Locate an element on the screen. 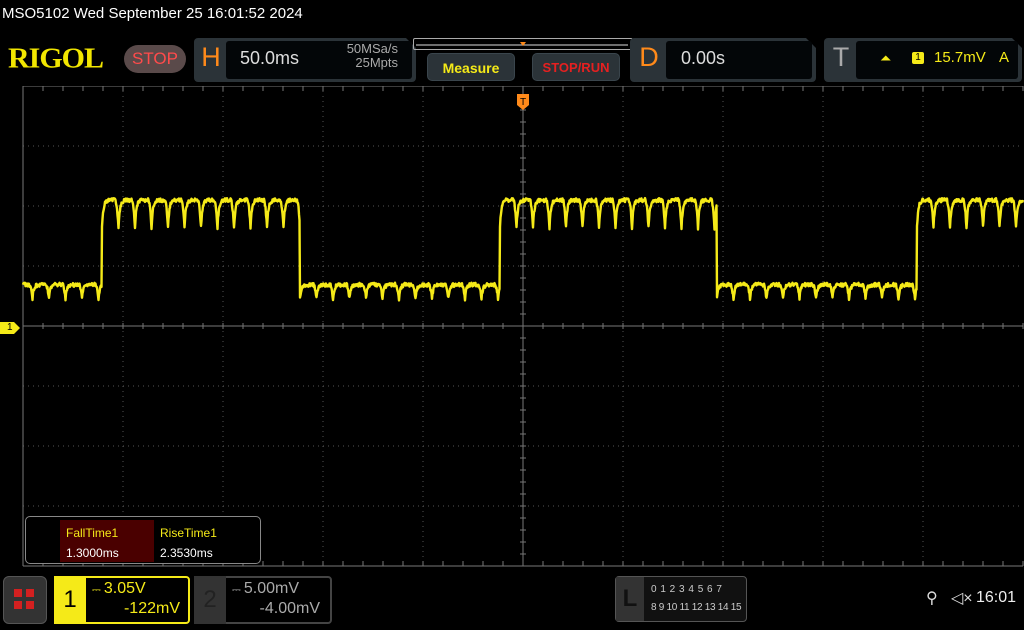  measurement-panel: FallTime1 1.3000ms RiseTime1 2.3530ms is located at coordinates (143, 540).